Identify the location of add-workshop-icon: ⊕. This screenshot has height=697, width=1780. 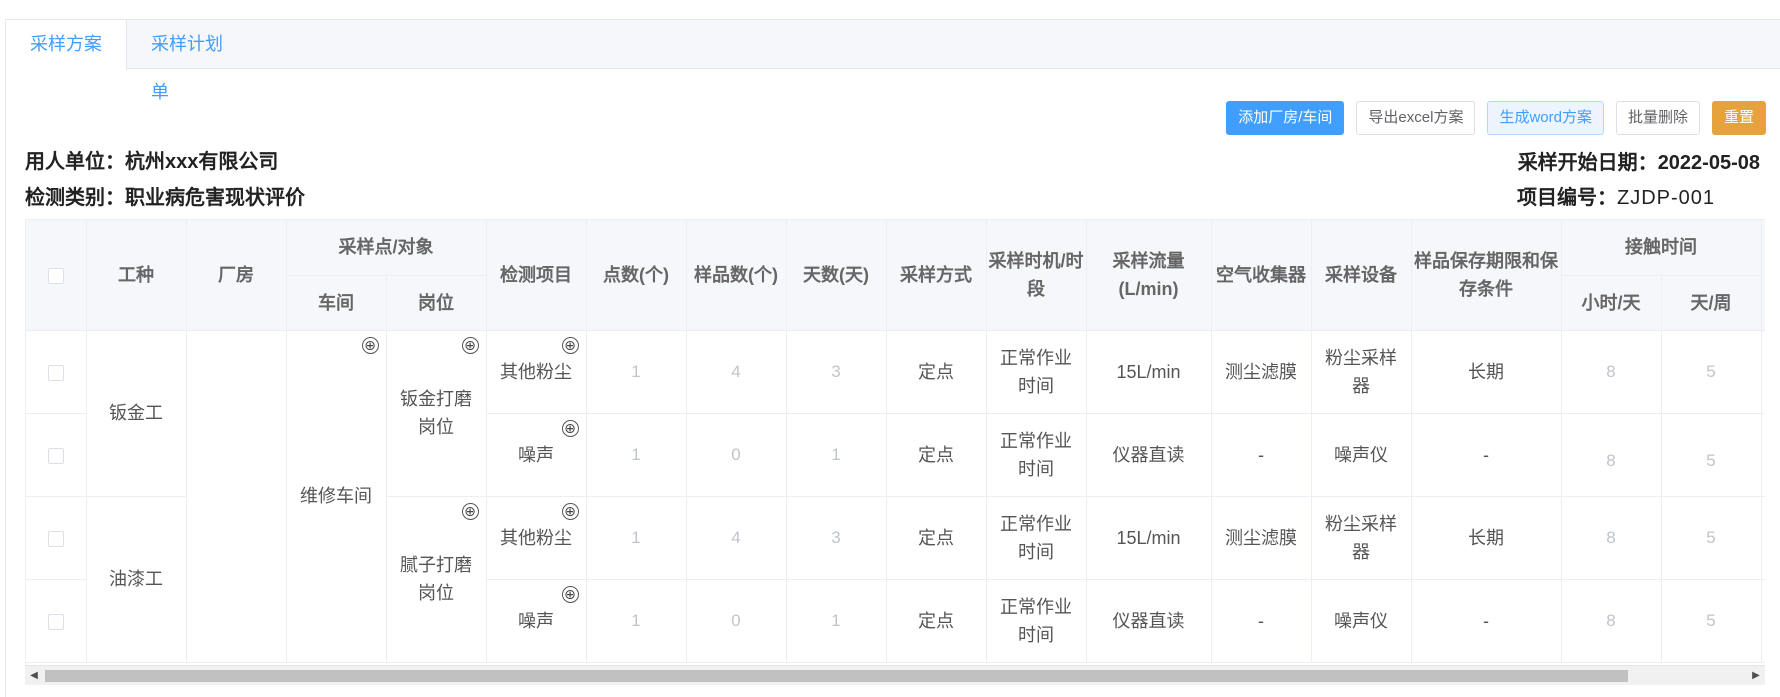
(370, 345).